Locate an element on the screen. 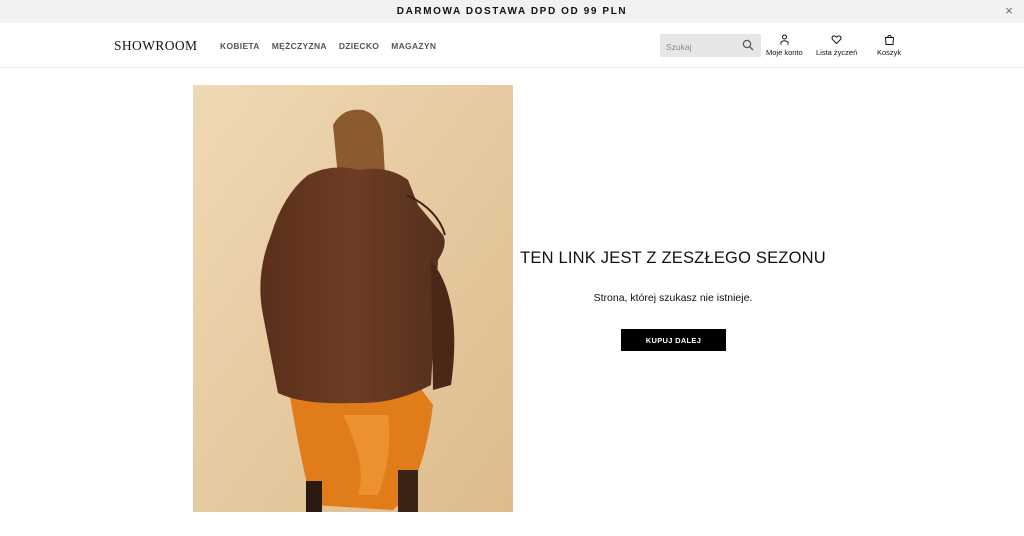 This screenshot has width=1024, height=536. close-icon: × is located at coordinates (1009, 11).